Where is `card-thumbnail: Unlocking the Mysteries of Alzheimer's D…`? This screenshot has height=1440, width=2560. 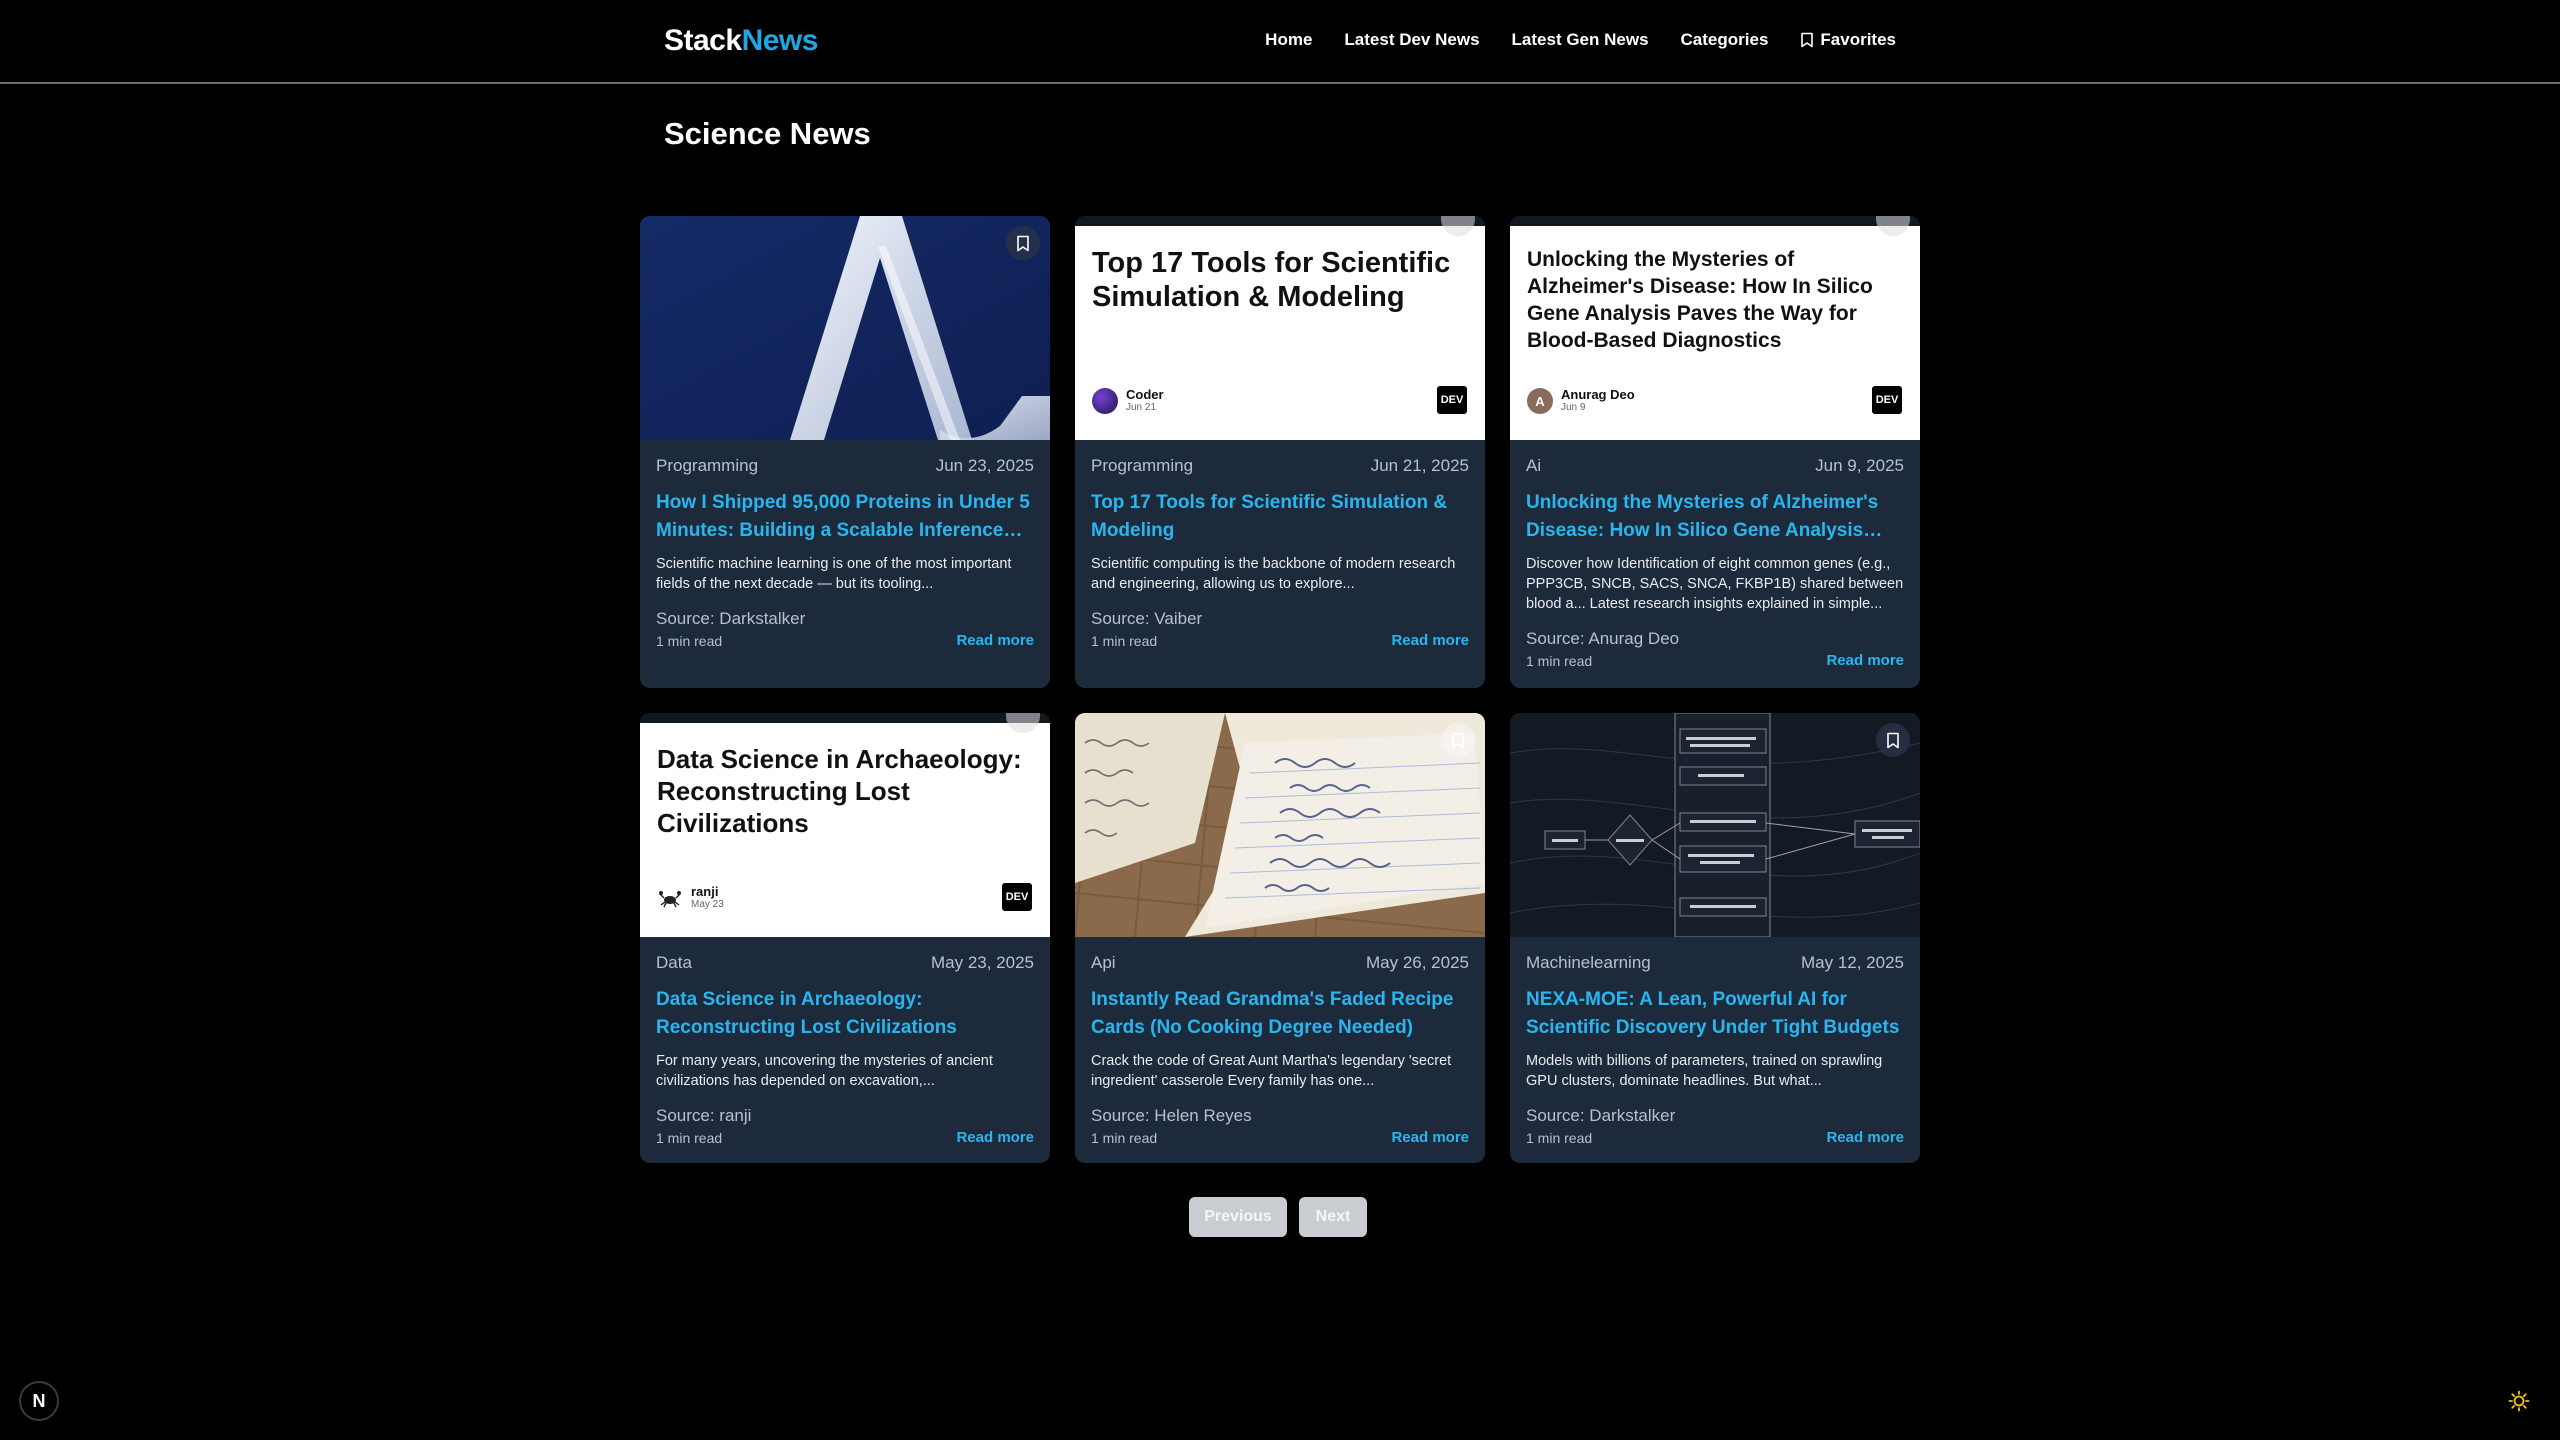
card-thumbnail: Unlocking the Mysteries of Alzheimer's D… is located at coordinates (1715, 328).